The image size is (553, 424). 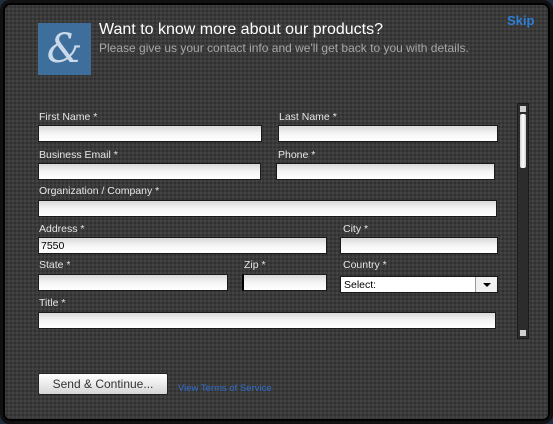 I want to click on business-email-field, so click(x=149, y=171).